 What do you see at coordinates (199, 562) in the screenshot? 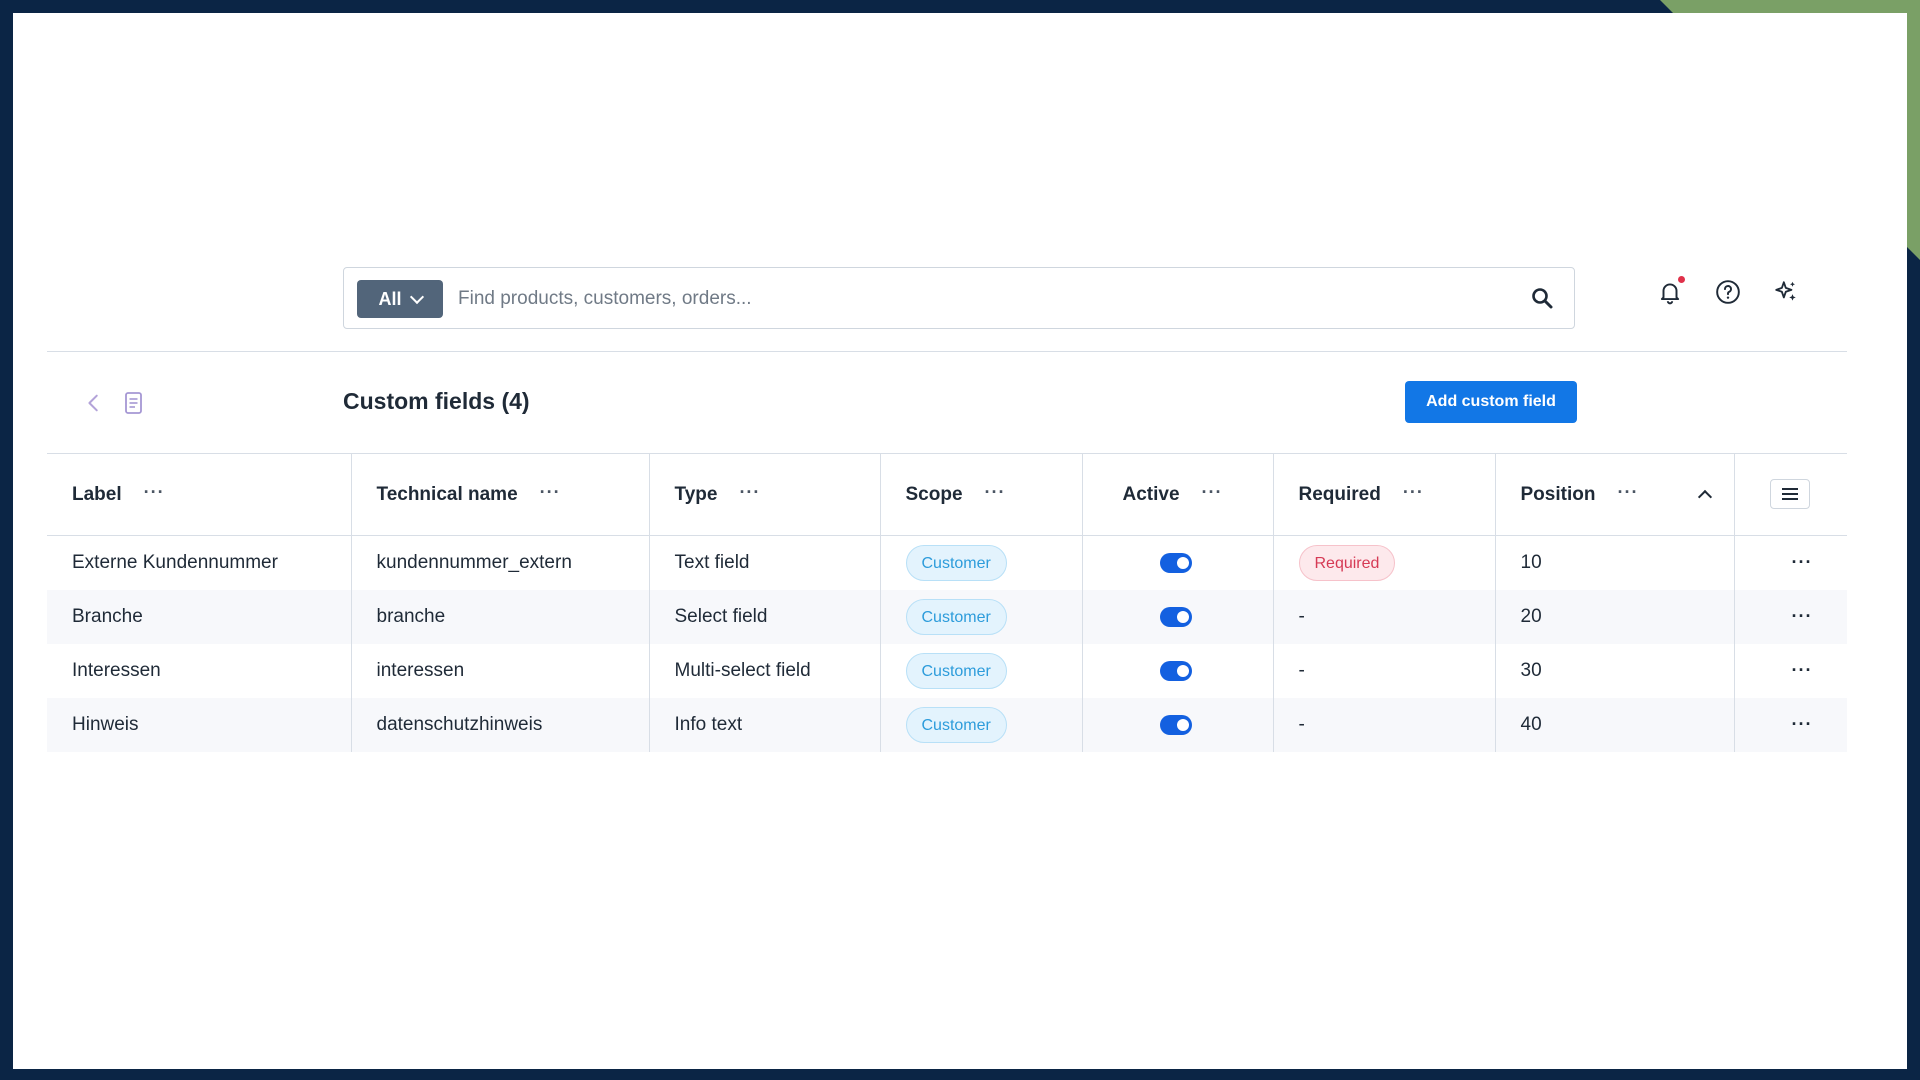
I see `cell-label: Externe Kundennummer` at bounding box center [199, 562].